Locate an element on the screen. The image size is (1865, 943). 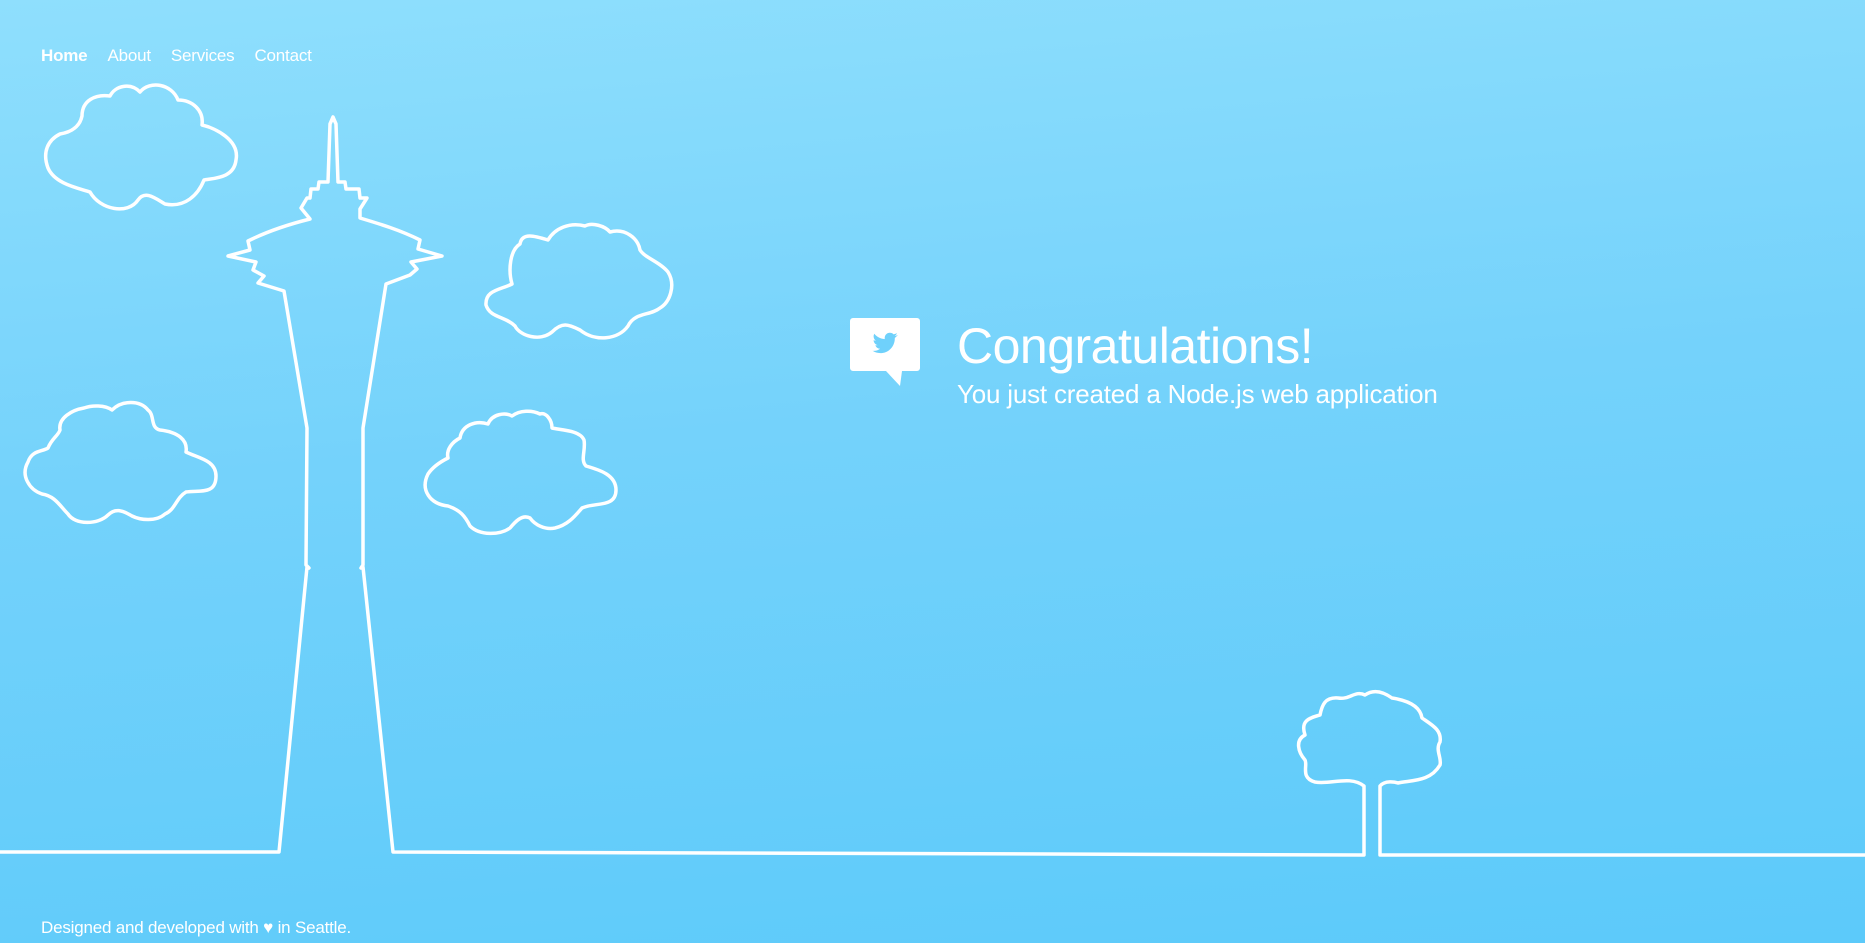
main-nav: Home About Services Contact is located at coordinates (176, 56).